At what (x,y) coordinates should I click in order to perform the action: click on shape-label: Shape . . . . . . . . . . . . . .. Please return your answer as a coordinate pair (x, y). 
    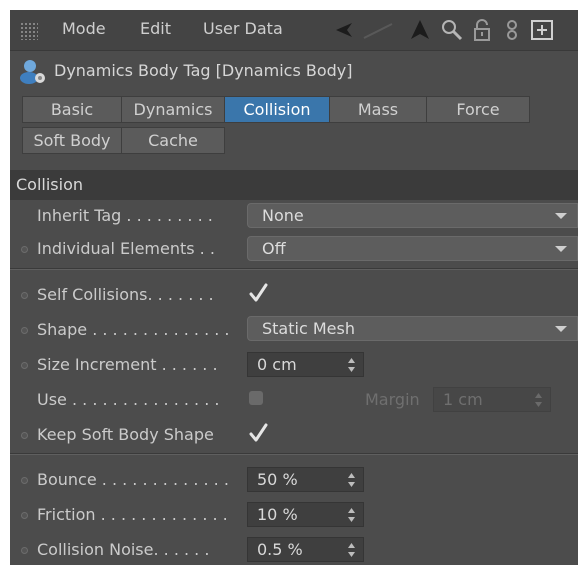
    Looking at the image, I should click on (133, 329).